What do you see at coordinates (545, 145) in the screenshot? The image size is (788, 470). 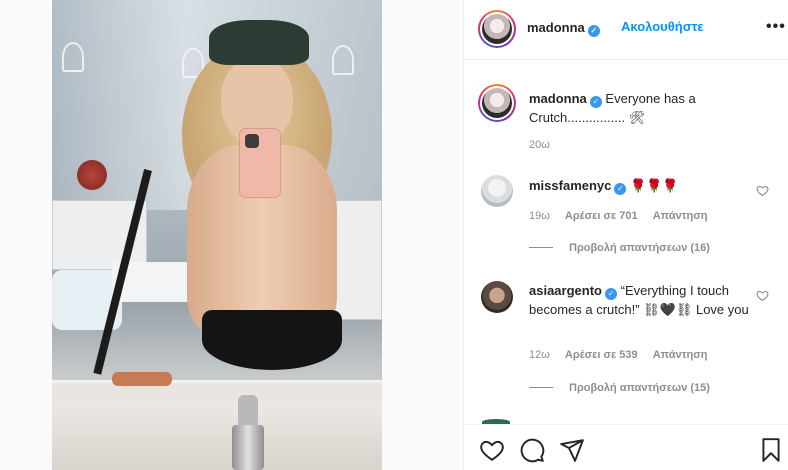 I see `caption-time: 20ω` at bounding box center [545, 145].